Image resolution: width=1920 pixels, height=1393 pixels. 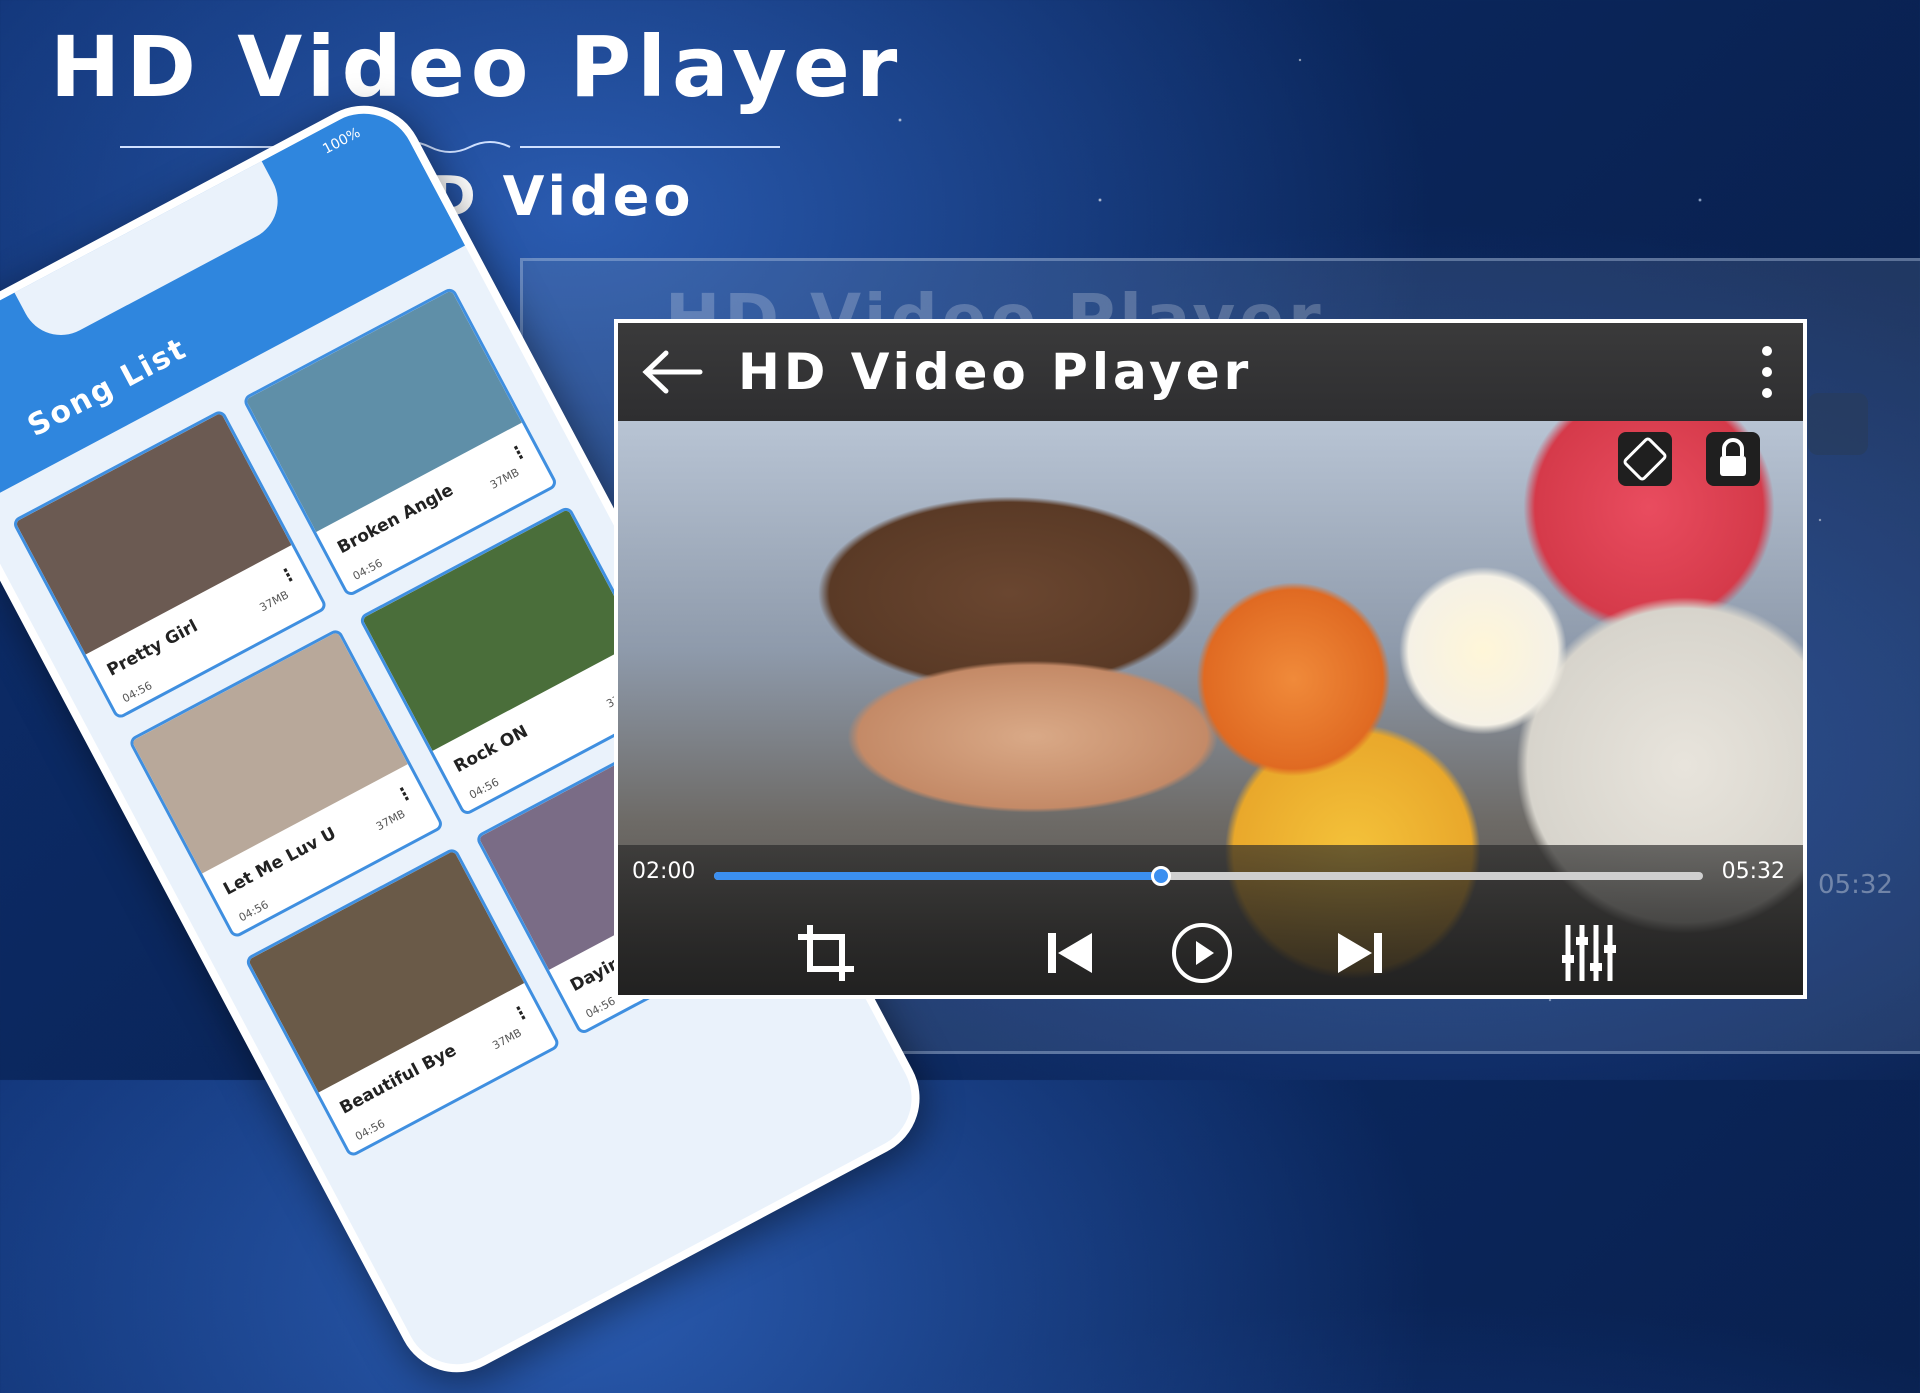 I want to click on seek-bar, so click(x=1208, y=876).